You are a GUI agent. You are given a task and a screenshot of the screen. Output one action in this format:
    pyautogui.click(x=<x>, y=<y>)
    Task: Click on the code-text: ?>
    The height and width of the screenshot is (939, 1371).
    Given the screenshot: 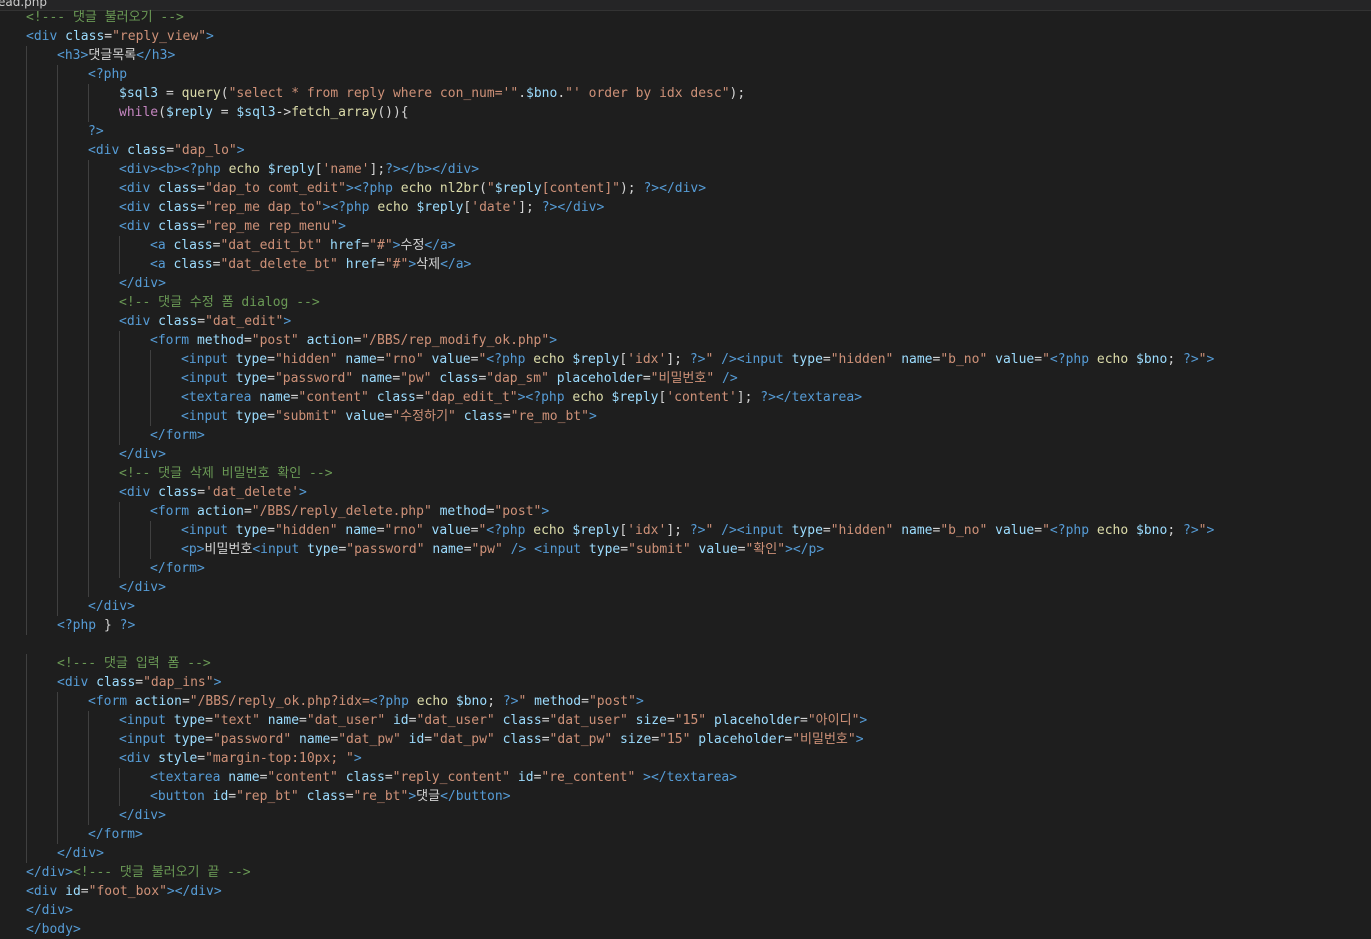 What is the action you would take?
    pyautogui.click(x=96, y=131)
    